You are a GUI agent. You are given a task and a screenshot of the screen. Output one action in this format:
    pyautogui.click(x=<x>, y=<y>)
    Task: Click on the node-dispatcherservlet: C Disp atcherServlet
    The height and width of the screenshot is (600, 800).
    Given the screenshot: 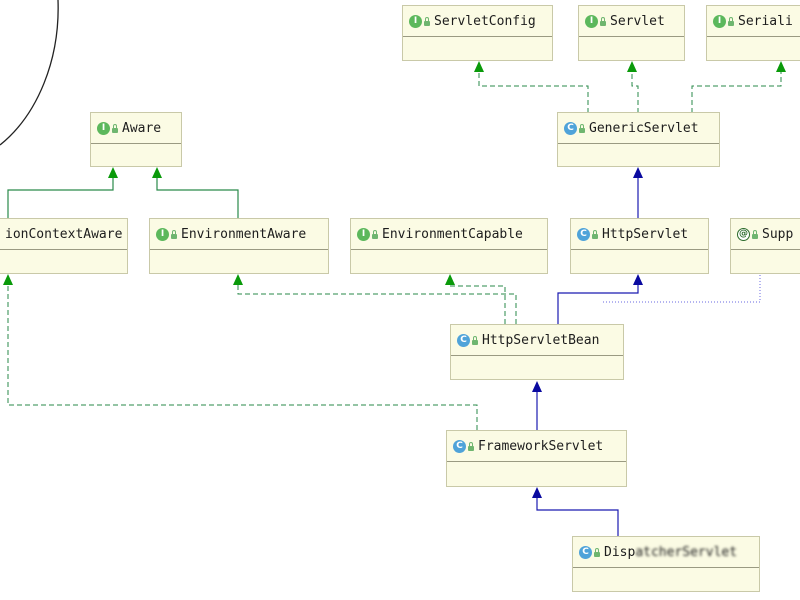 What is the action you would take?
    pyautogui.click(x=666, y=564)
    